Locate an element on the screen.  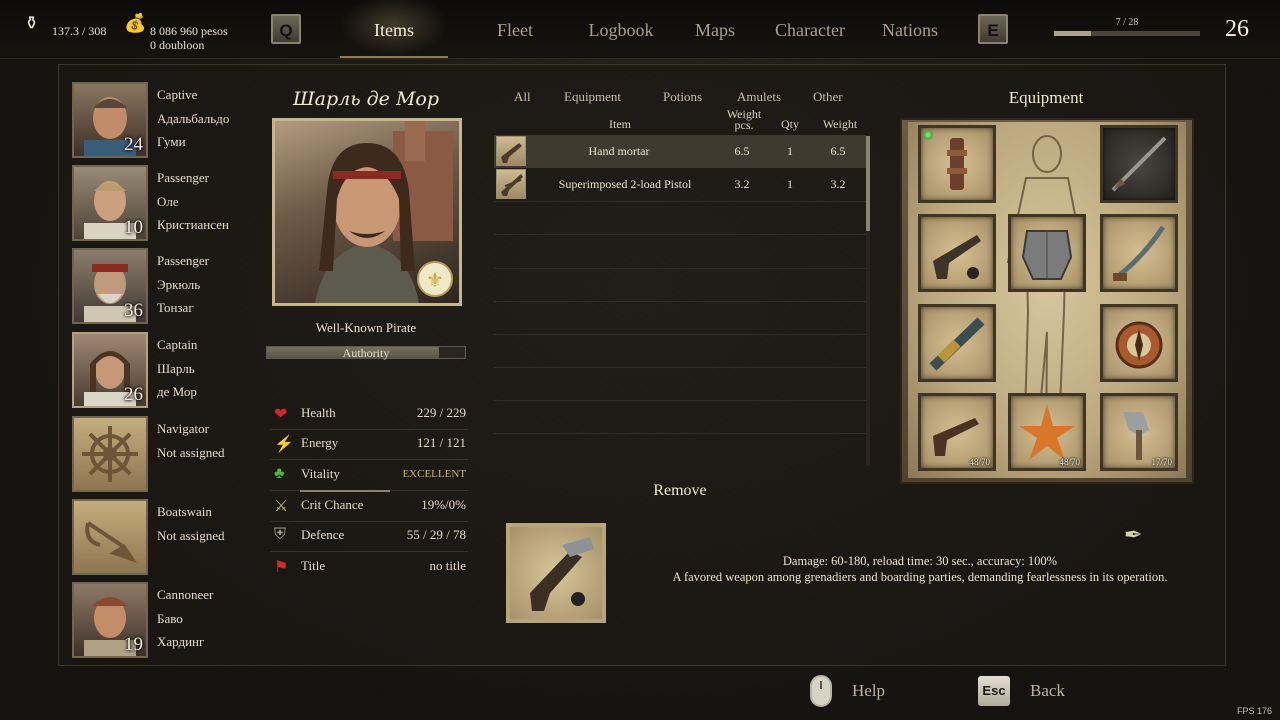
crew-role: Captain is located at coordinates (177, 344).